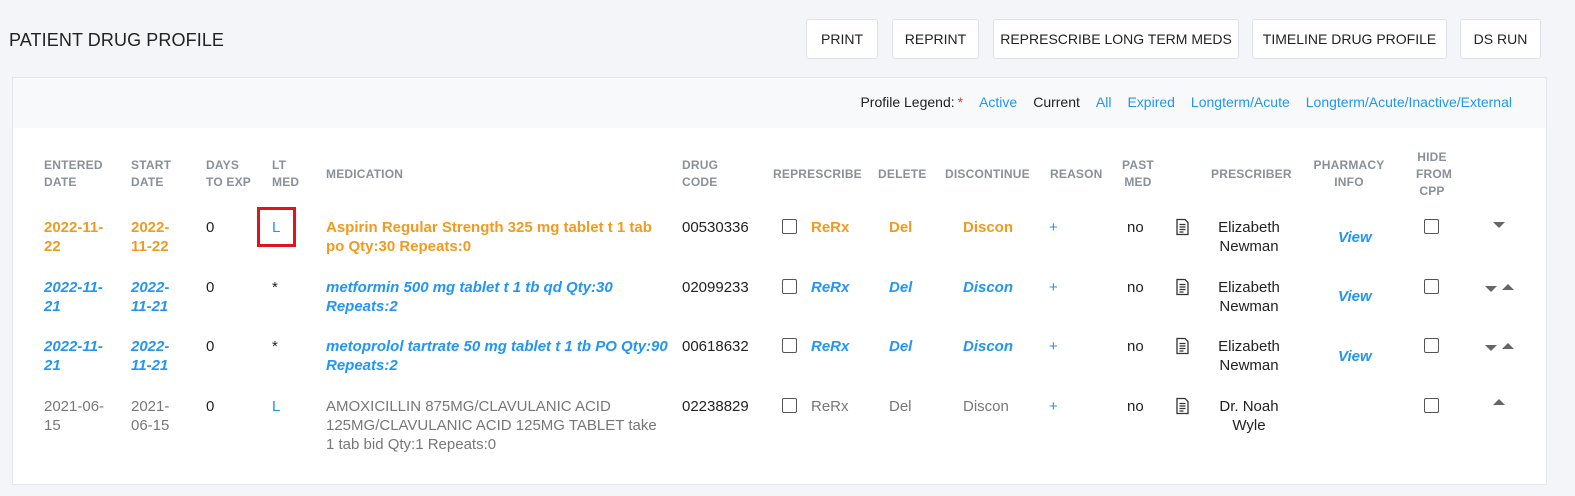 The image size is (1575, 496). I want to click on entered-date: 2022-11- 22, so click(73, 237).